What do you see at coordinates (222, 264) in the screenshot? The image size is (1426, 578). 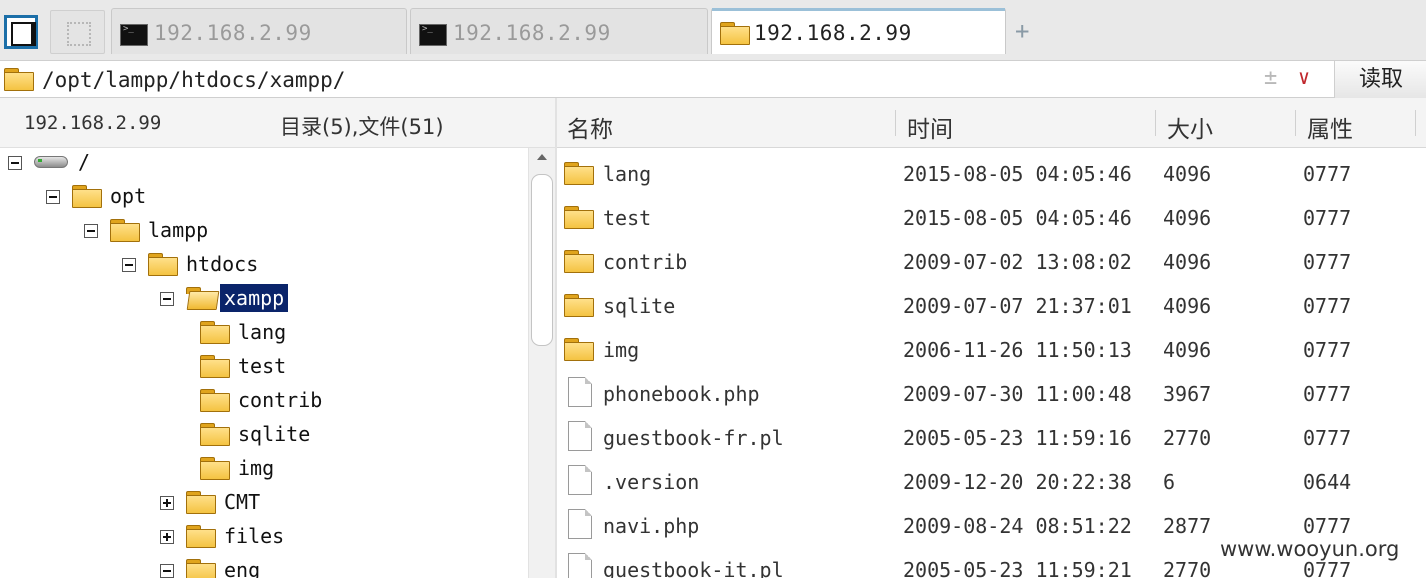 I see `tree-node-label: htdocs` at bounding box center [222, 264].